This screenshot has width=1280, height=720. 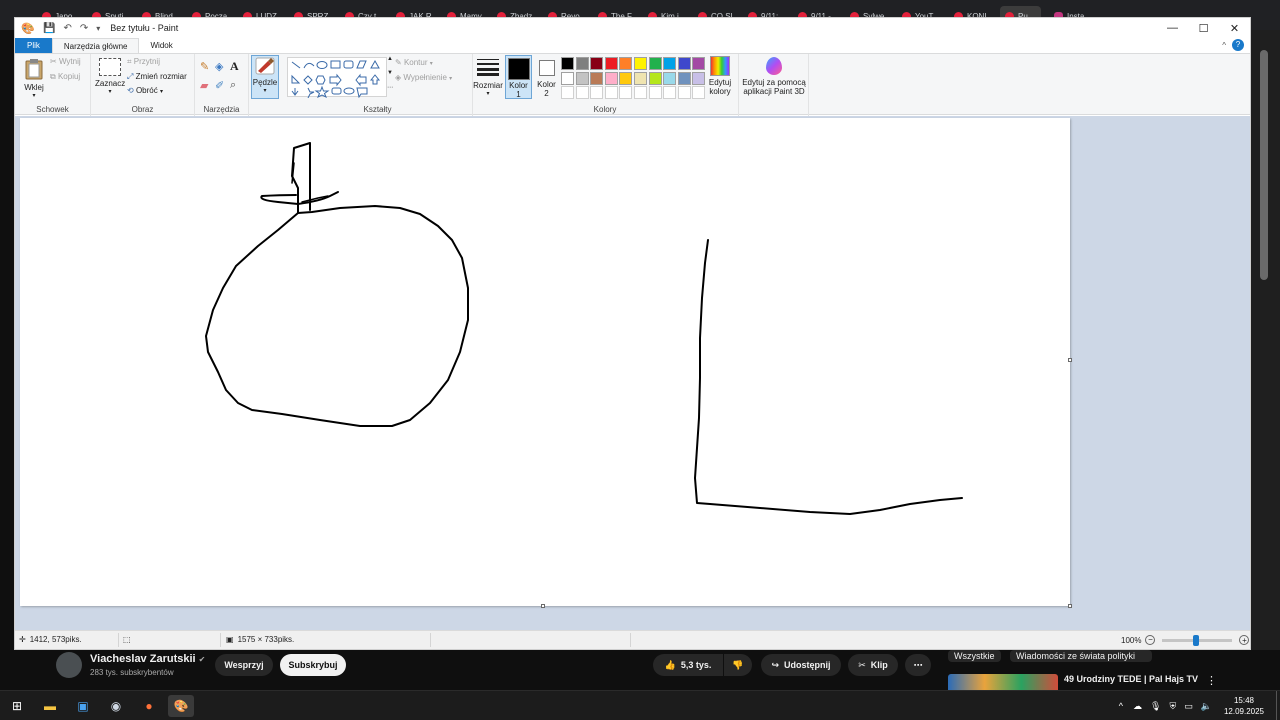 I want to click on resize-handle-corner, so click(x=1070, y=606).